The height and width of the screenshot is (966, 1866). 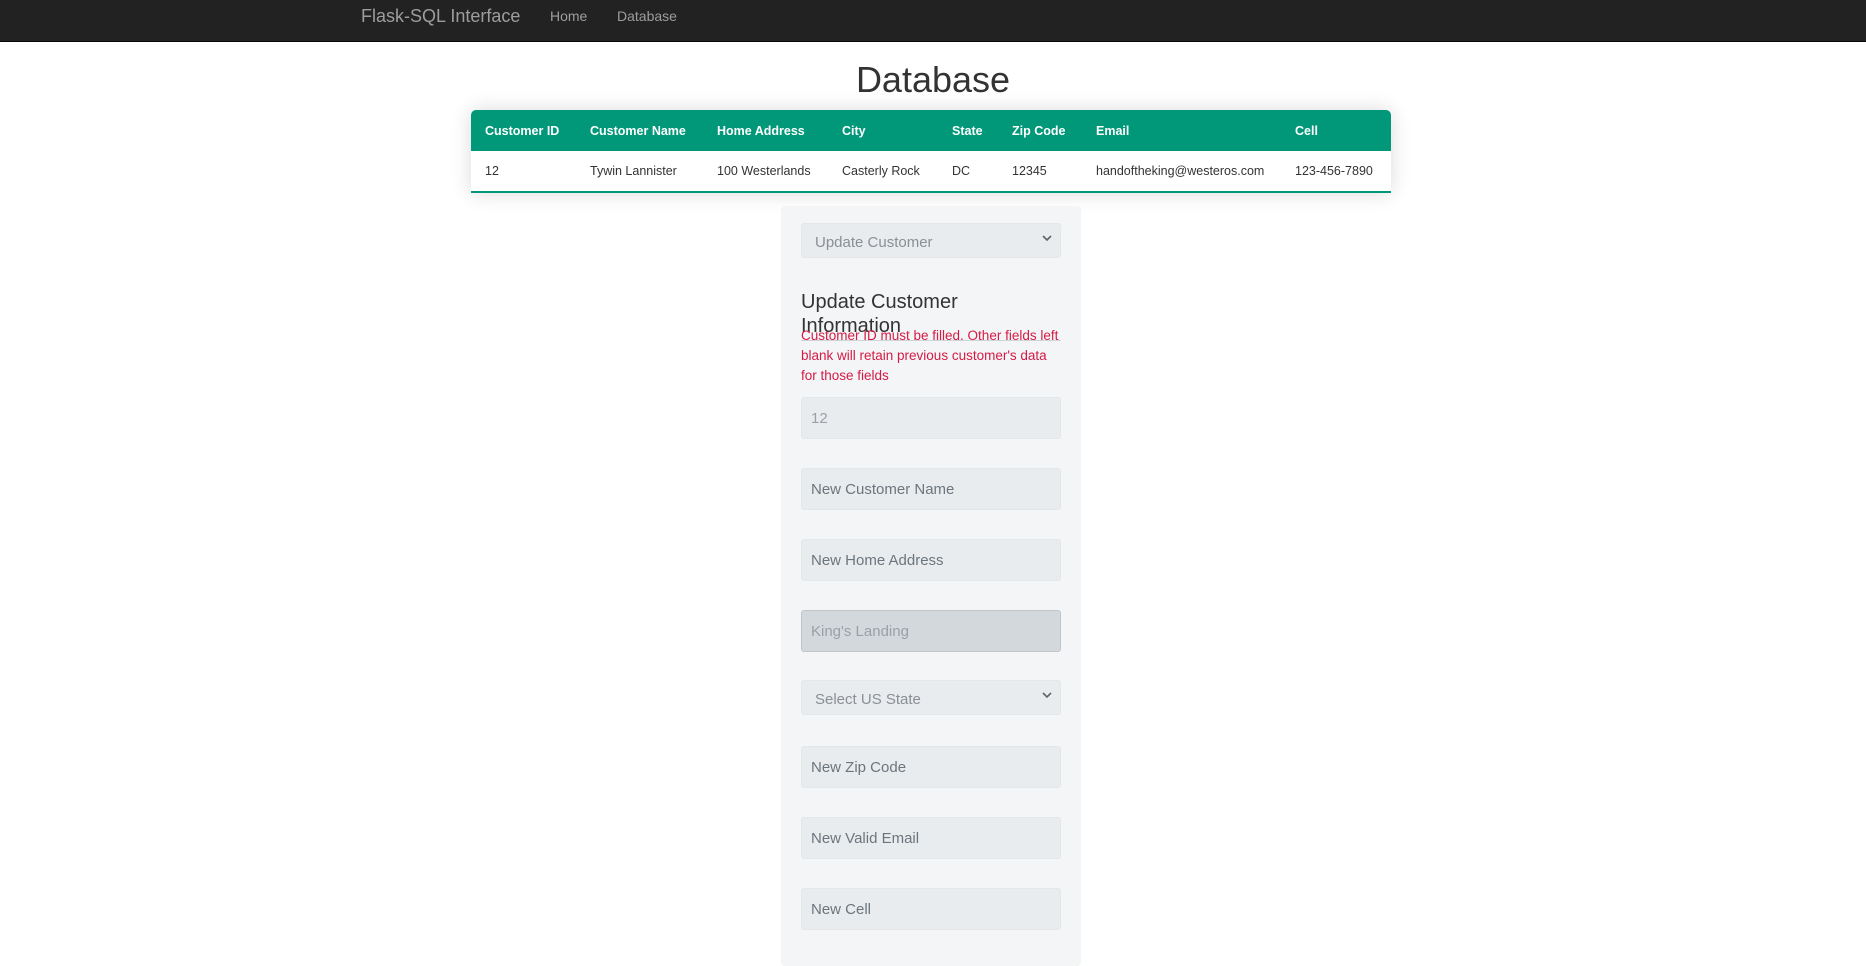 What do you see at coordinates (761, 130) in the screenshot?
I see `column-header: Home Address` at bounding box center [761, 130].